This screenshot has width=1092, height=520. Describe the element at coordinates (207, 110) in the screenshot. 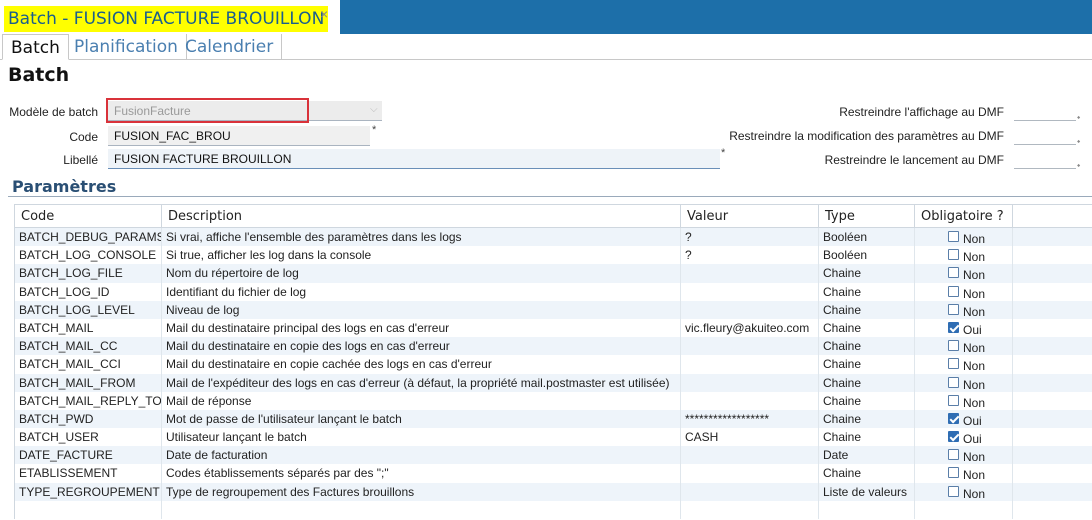

I see `highlight-box` at that location.